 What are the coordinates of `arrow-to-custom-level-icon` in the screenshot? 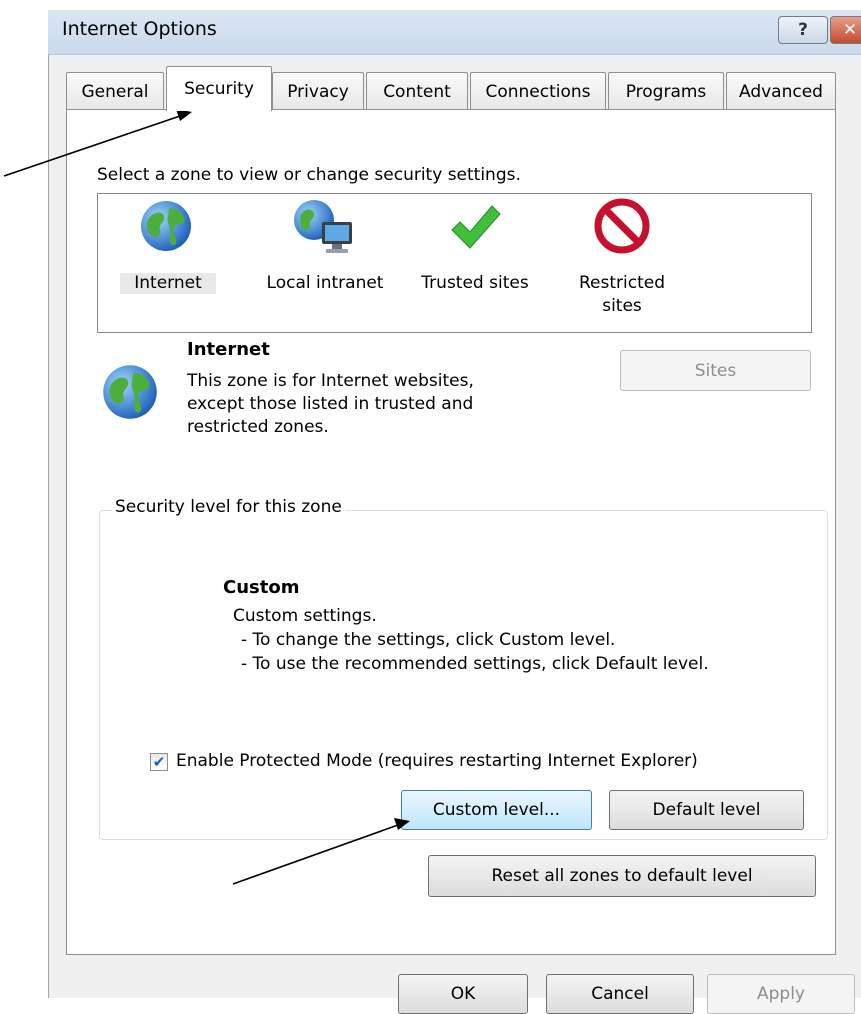 It's located at (321, 851).